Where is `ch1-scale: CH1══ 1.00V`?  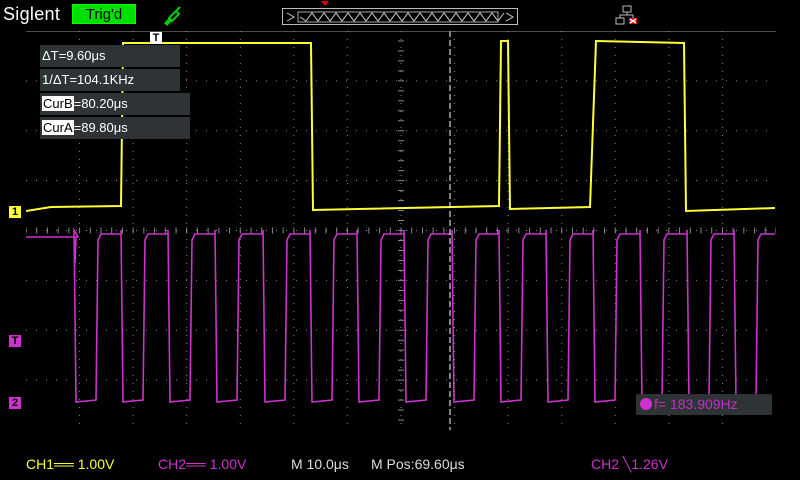
ch1-scale: CH1══ 1.00V is located at coordinates (70, 464).